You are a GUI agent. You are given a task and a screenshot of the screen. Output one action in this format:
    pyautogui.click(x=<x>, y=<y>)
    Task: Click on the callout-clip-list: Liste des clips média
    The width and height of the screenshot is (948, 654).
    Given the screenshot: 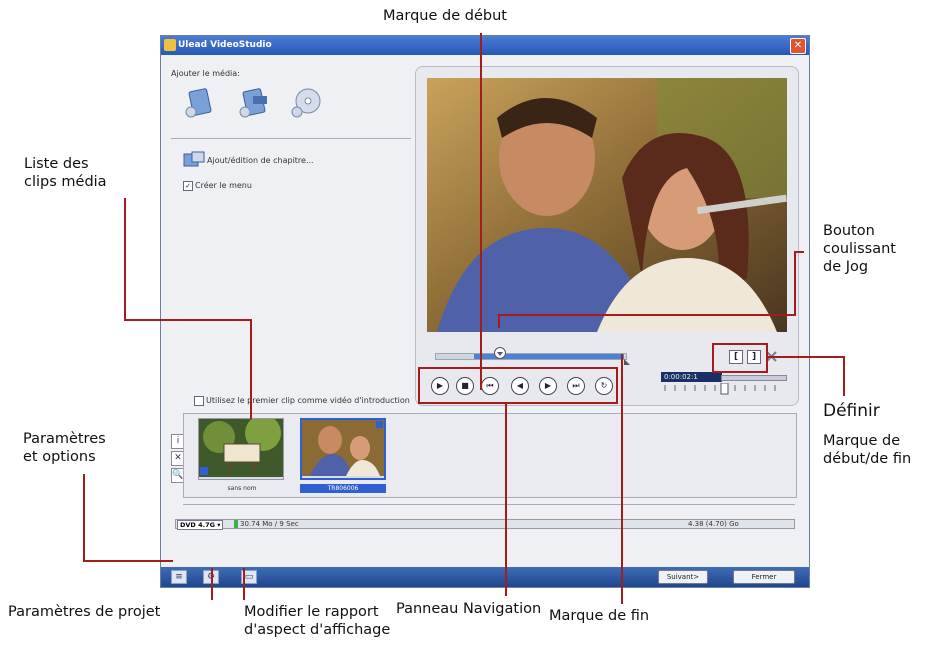 What is the action you would take?
    pyautogui.click(x=65, y=173)
    